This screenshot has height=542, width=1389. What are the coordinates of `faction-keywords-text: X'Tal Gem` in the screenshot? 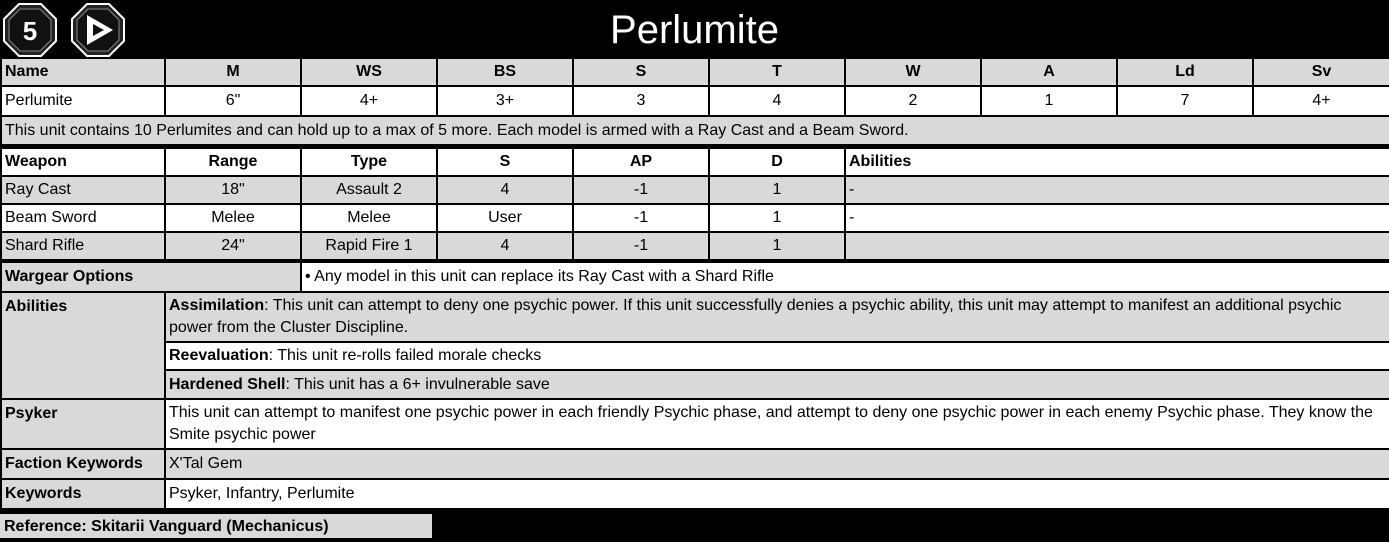 It's located at (776, 464).